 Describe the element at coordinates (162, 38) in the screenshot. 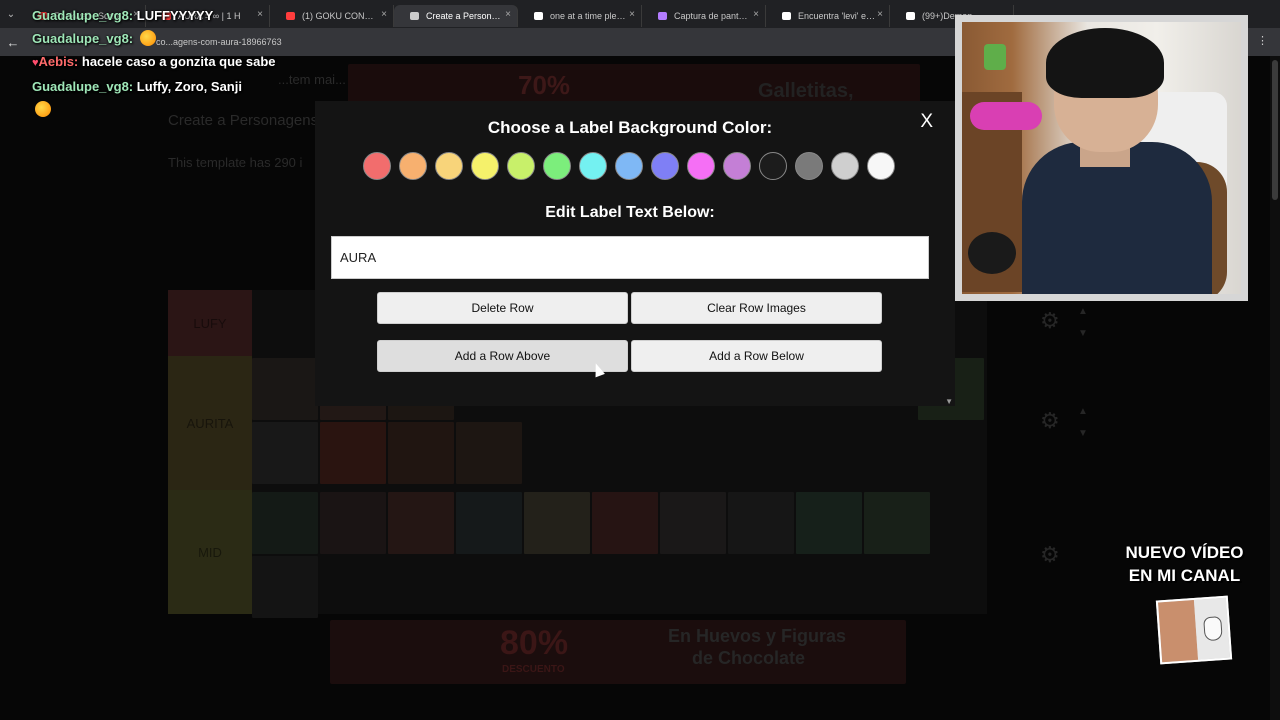

I see `chat-message: Guadalupe_vg8:` at that location.